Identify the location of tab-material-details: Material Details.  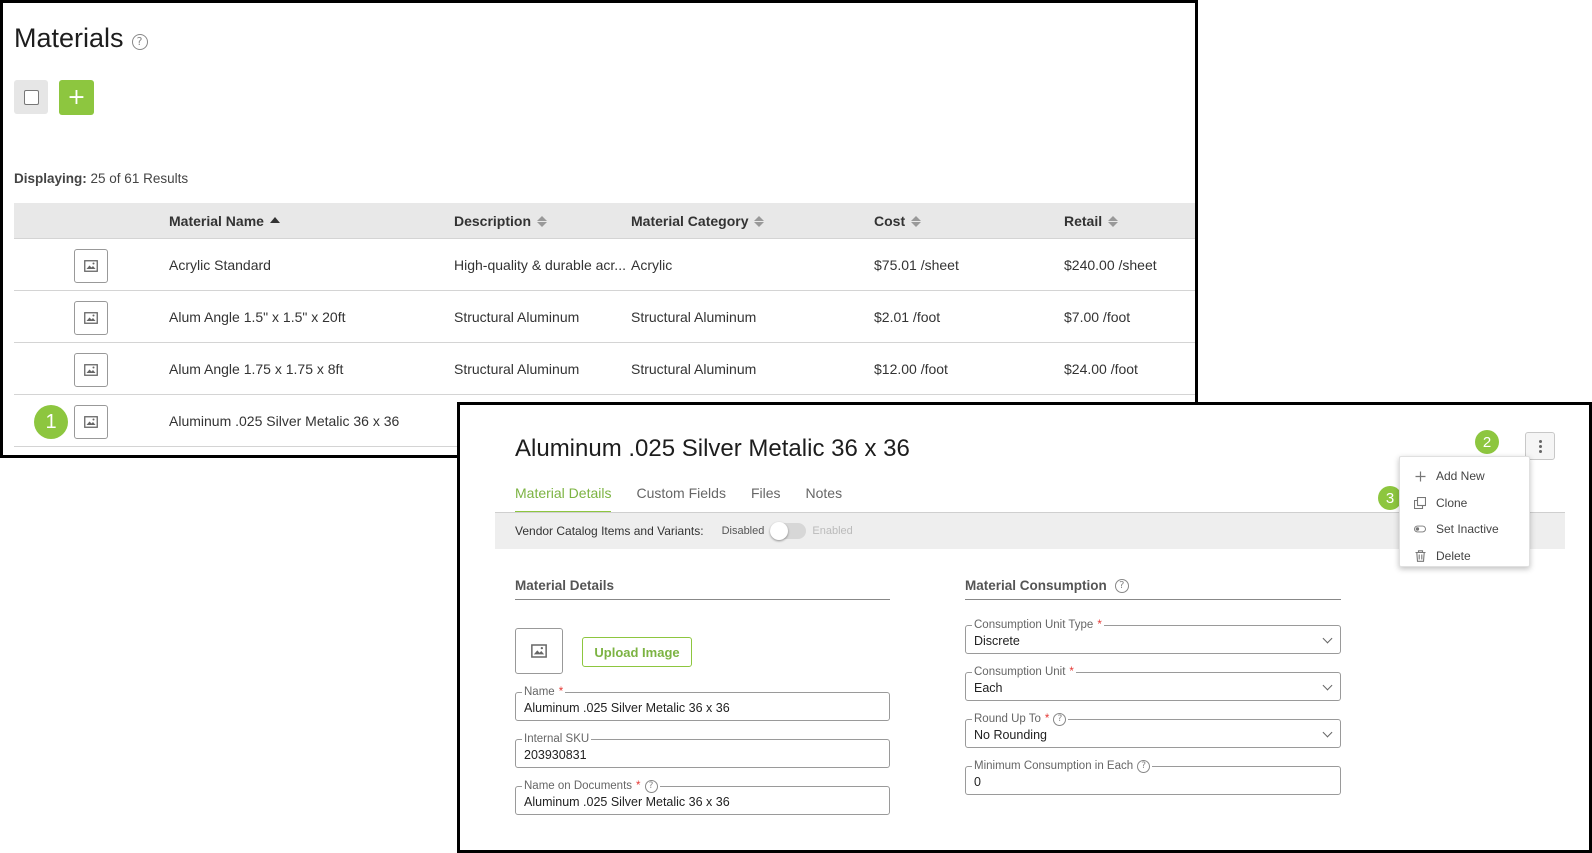
(563, 499).